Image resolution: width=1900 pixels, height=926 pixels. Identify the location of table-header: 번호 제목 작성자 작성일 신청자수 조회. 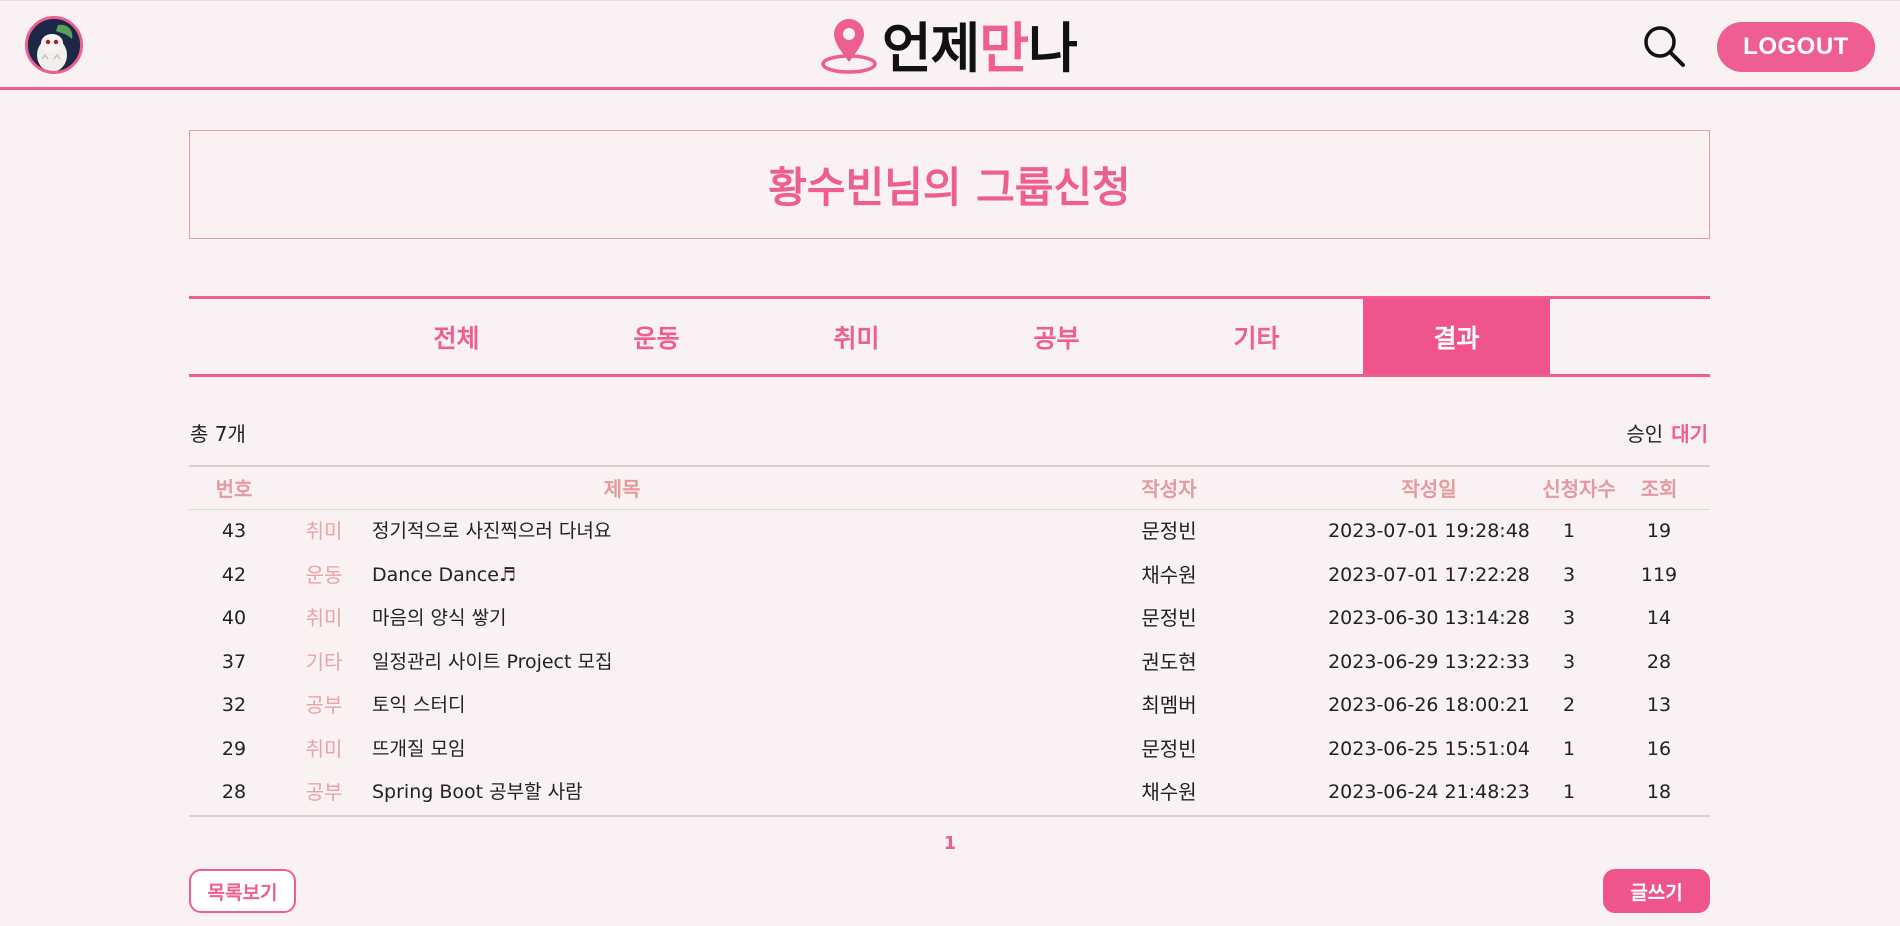
(949, 488).